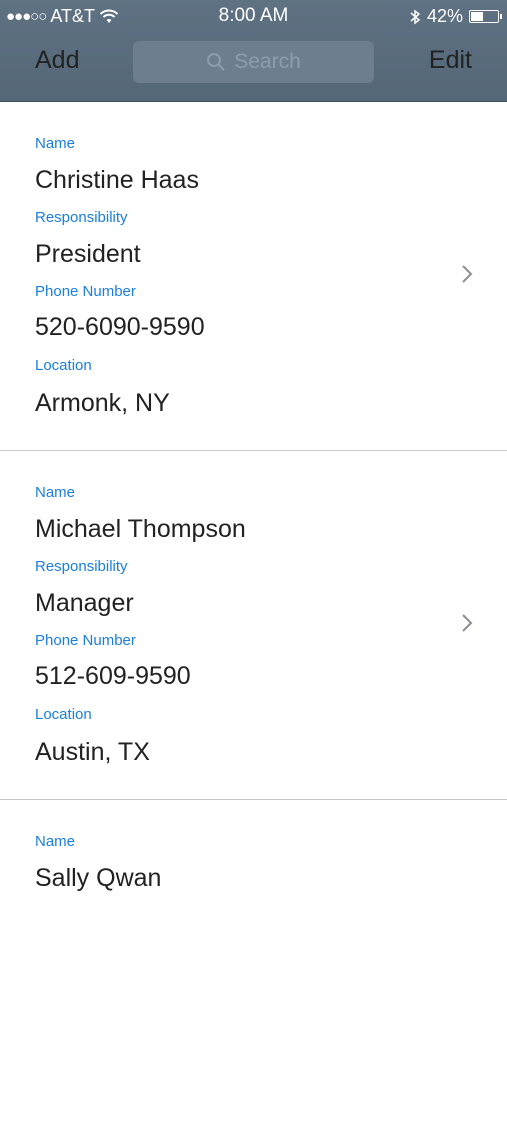 This screenshot has width=507, height=1148. Describe the element at coordinates (253, 16) in the screenshot. I see `status-bar: ●●●○○ AT&T 8:00 AM 42%` at that location.